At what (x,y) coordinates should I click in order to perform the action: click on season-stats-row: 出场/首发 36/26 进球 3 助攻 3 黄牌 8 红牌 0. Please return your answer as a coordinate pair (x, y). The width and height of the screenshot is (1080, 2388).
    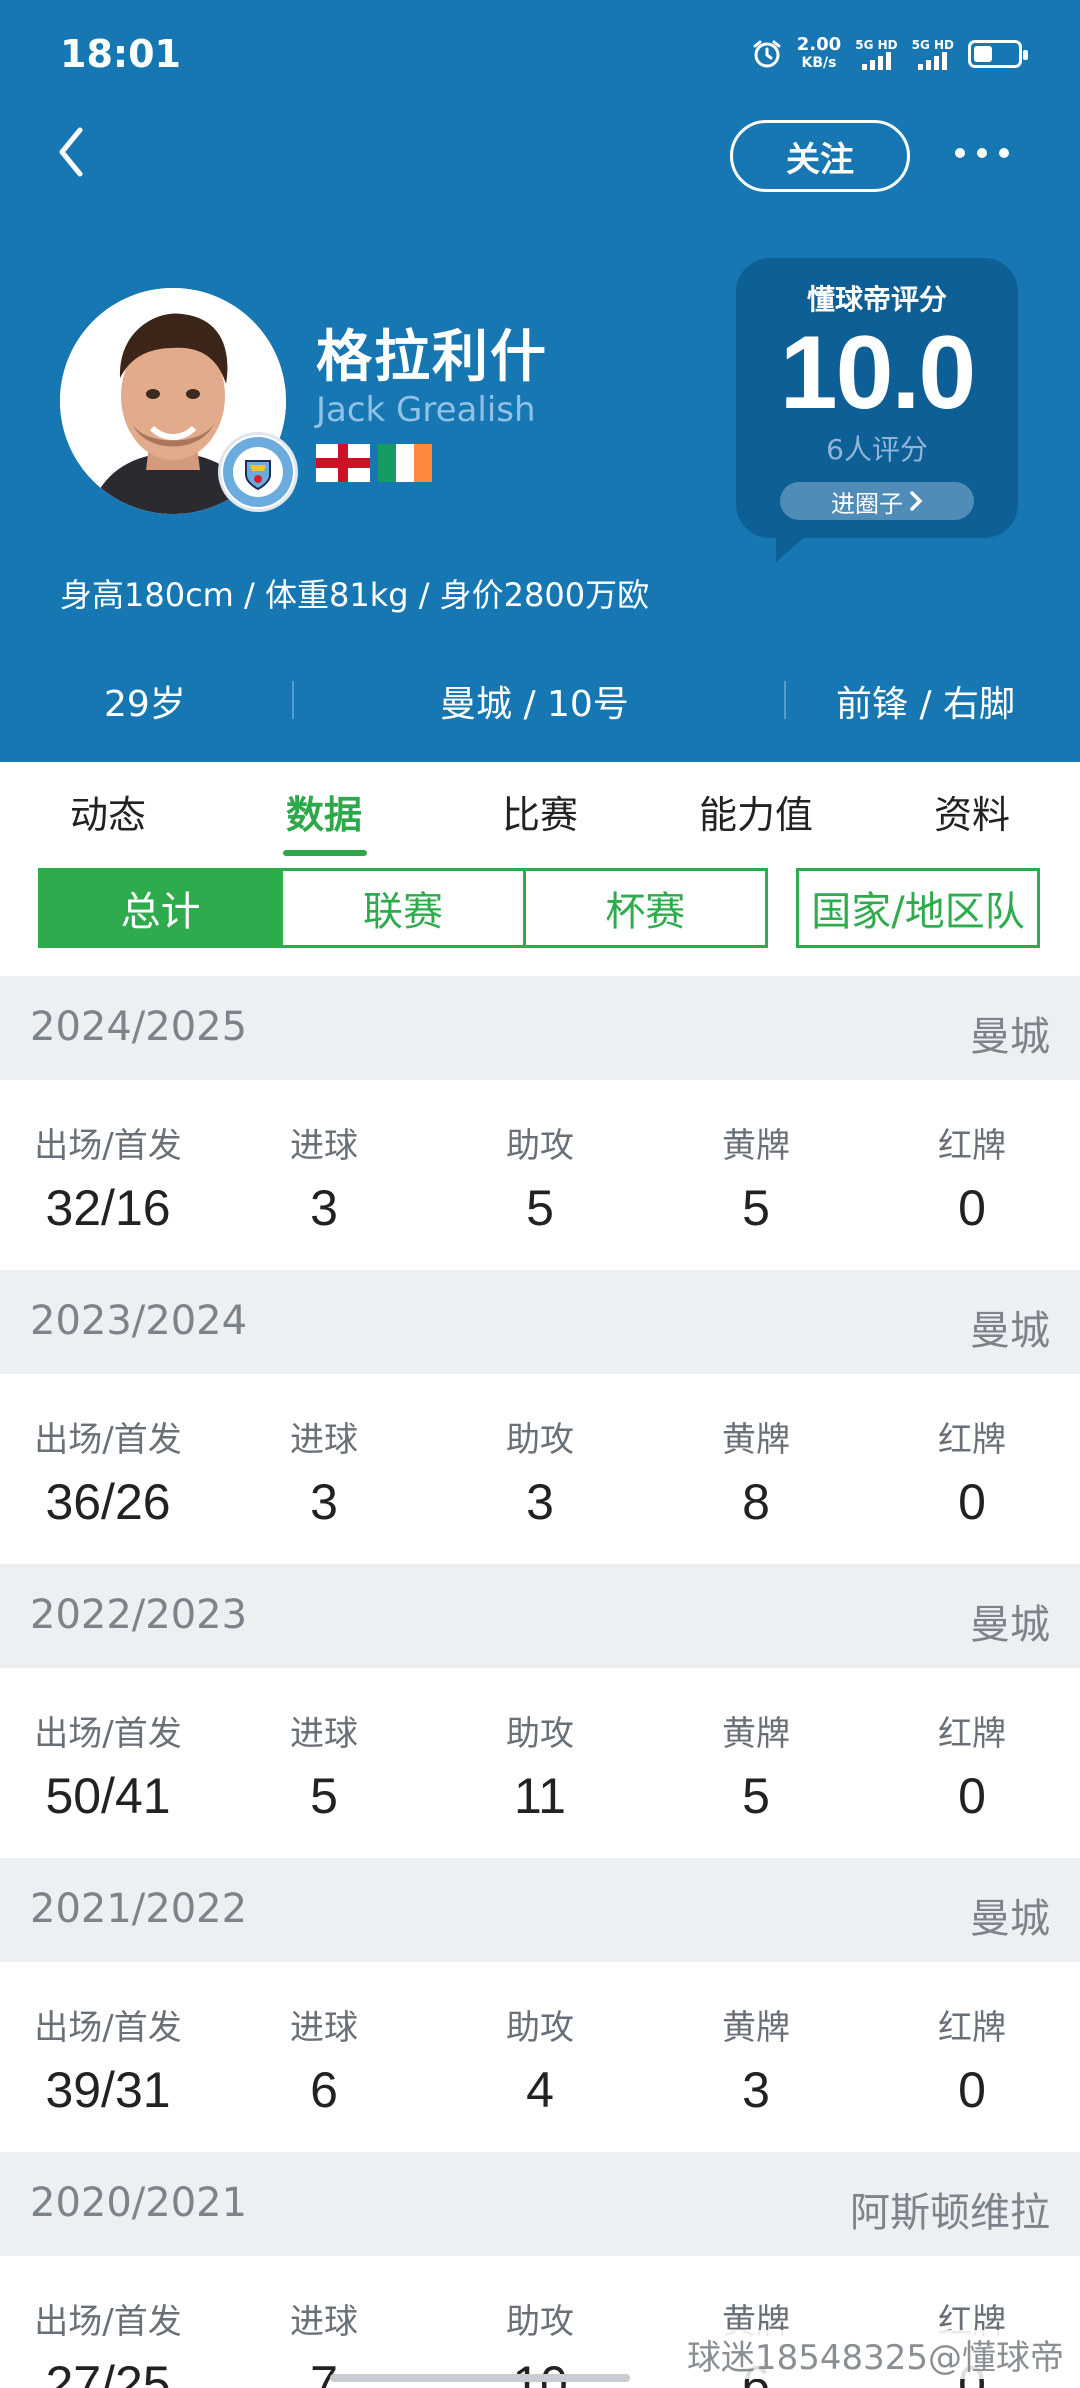
    Looking at the image, I should click on (540, 1469).